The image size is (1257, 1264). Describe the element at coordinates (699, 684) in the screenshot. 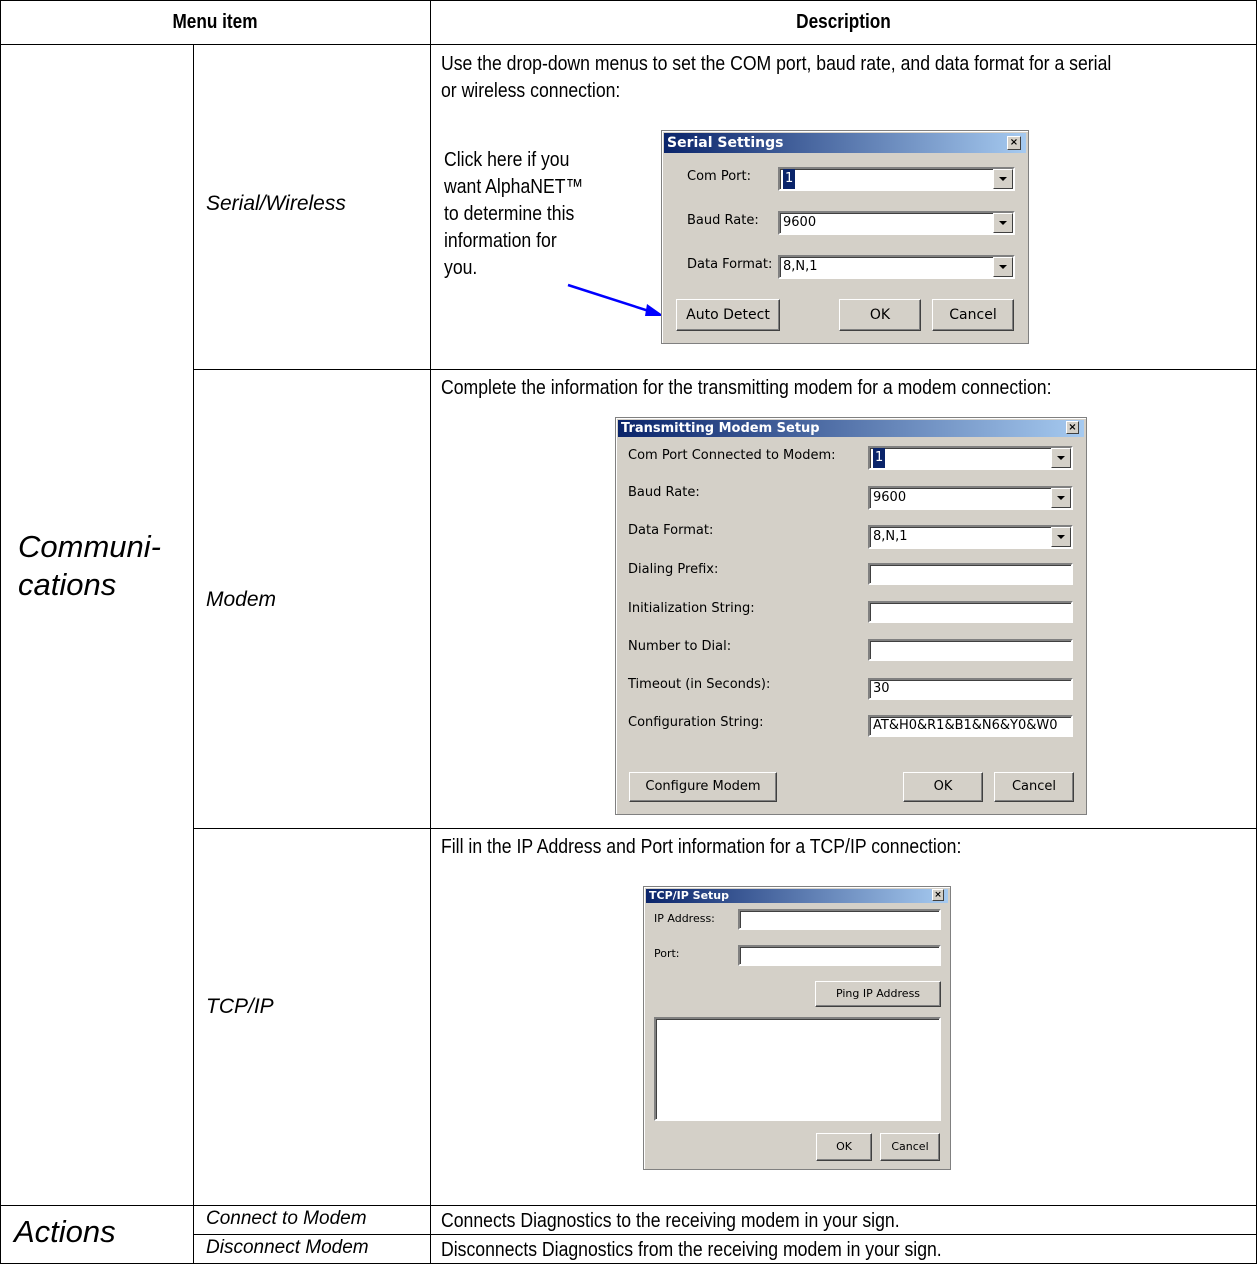

I see `timeout-label: Timeout (in Seconds):` at that location.